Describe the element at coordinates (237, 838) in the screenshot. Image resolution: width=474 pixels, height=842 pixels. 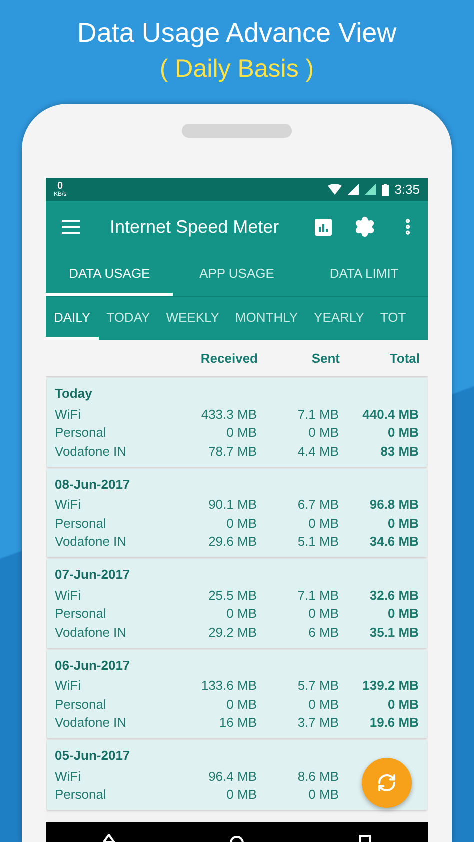
I see `home-icon` at that location.